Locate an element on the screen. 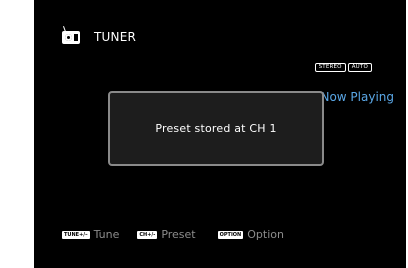 The height and width of the screenshot is (268, 408). preset-hint: CH+/- Preset is located at coordinates (166, 234).